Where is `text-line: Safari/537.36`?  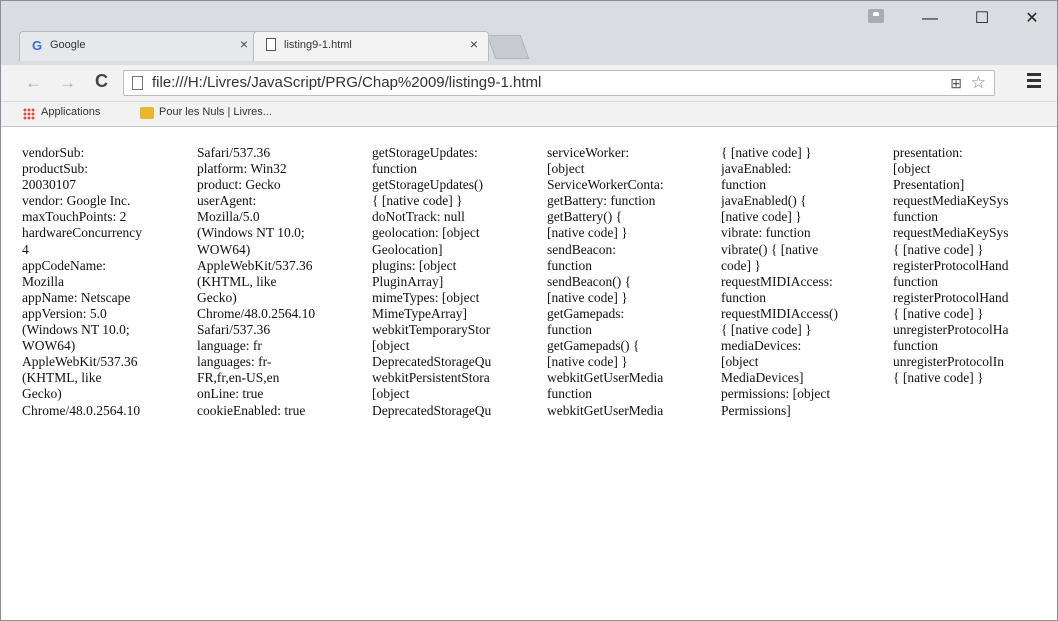
text-line: Safari/537.36 is located at coordinates (234, 152).